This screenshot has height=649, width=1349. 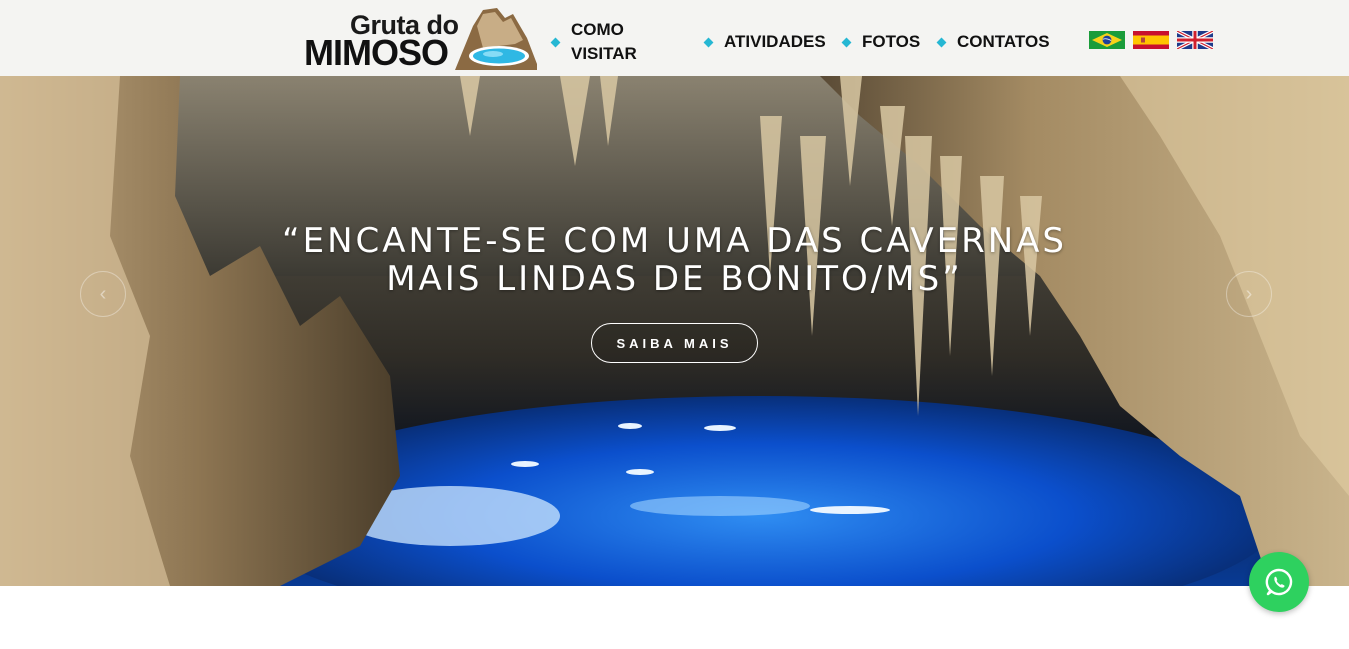 I want to click on chevron-right-icon: ›, so click(x=1249, y=293).